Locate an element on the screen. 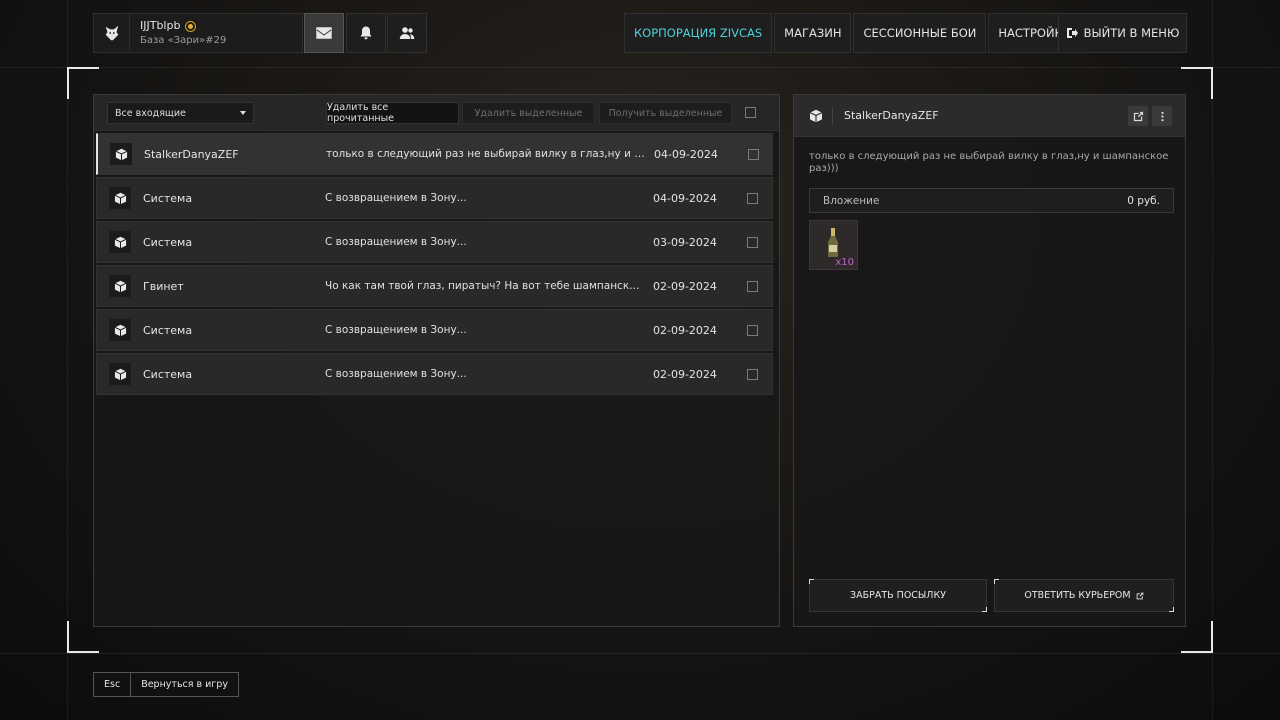  friends-button is located at coordinates (407, 33).